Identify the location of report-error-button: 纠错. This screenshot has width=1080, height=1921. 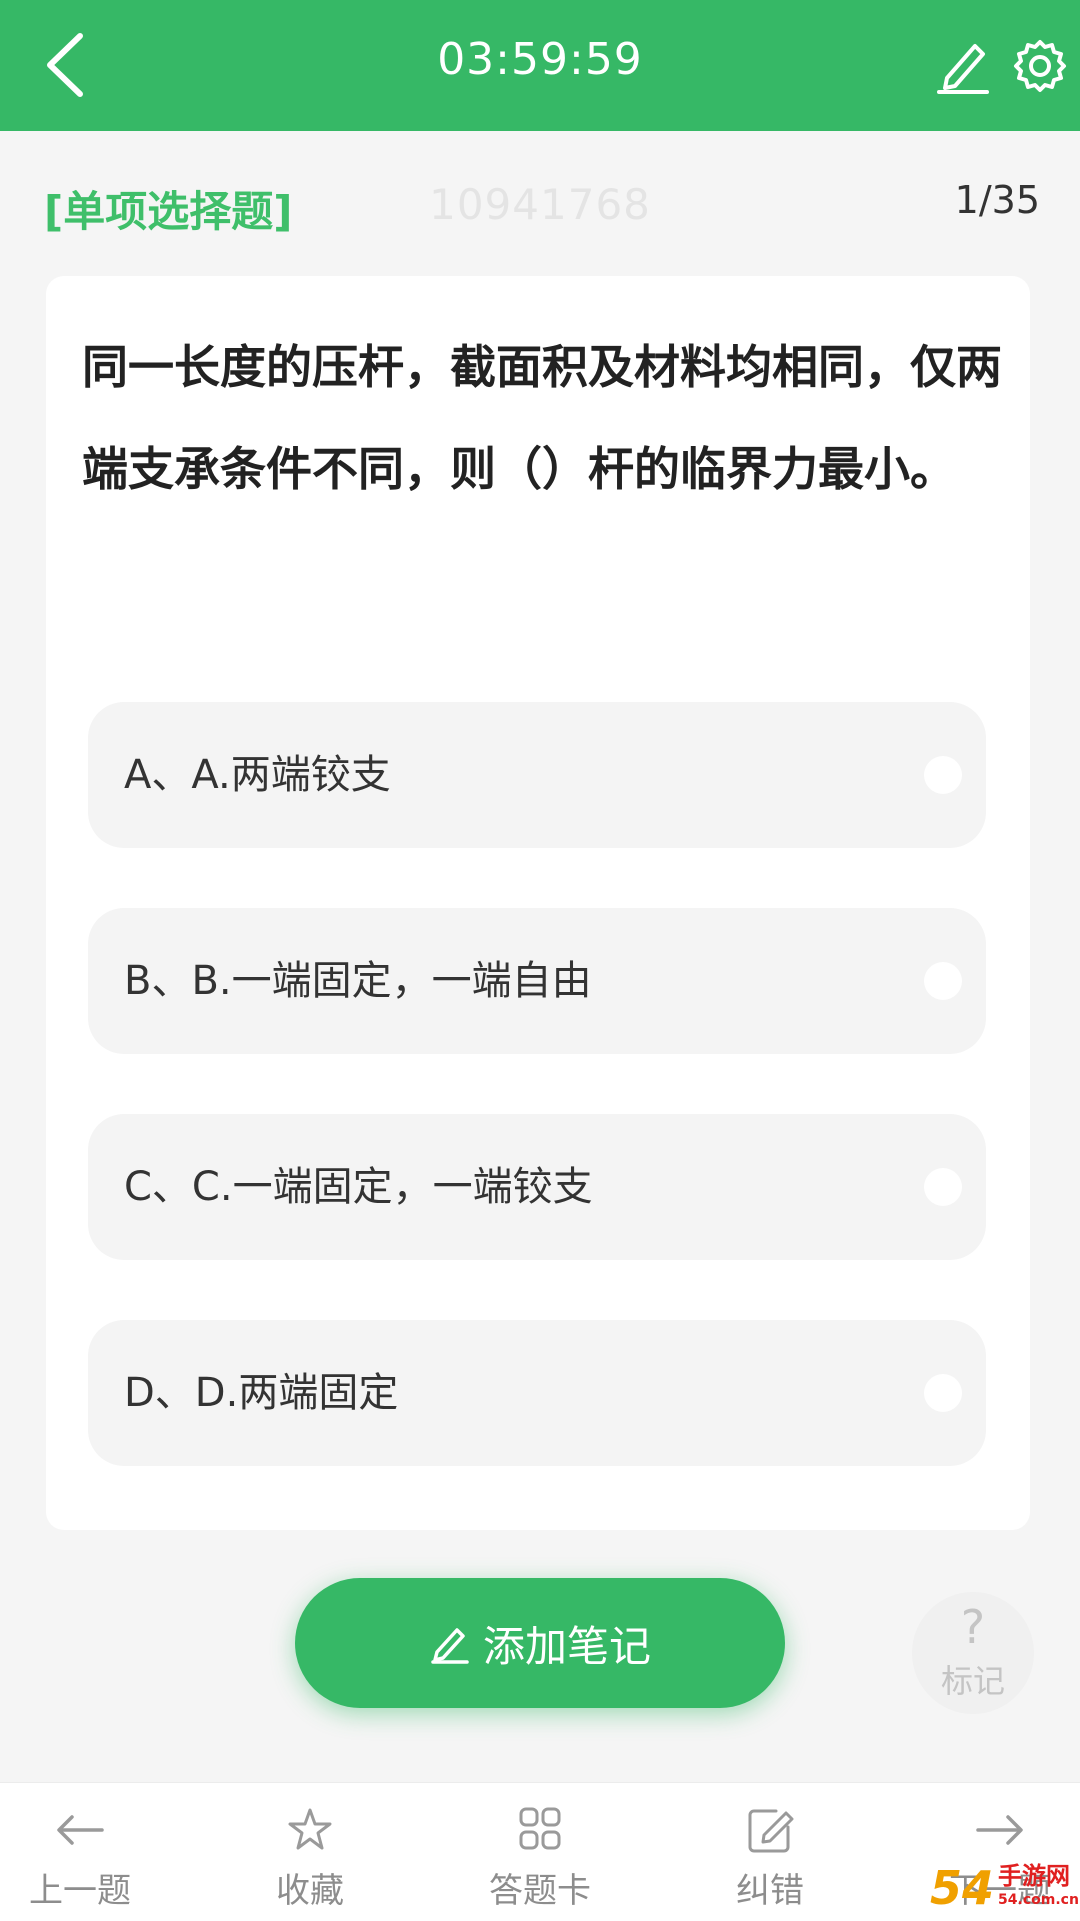
(770, 1852).